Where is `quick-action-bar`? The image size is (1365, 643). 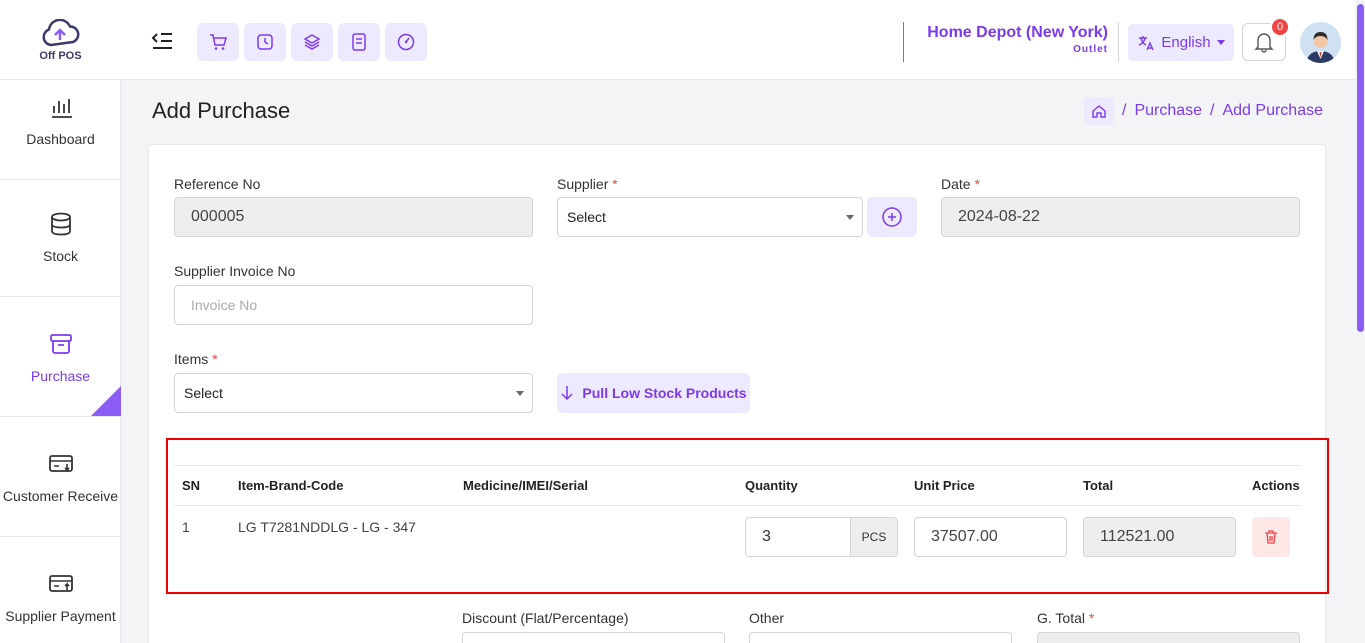 quick-action-bar is located at coordinates (312, 42).